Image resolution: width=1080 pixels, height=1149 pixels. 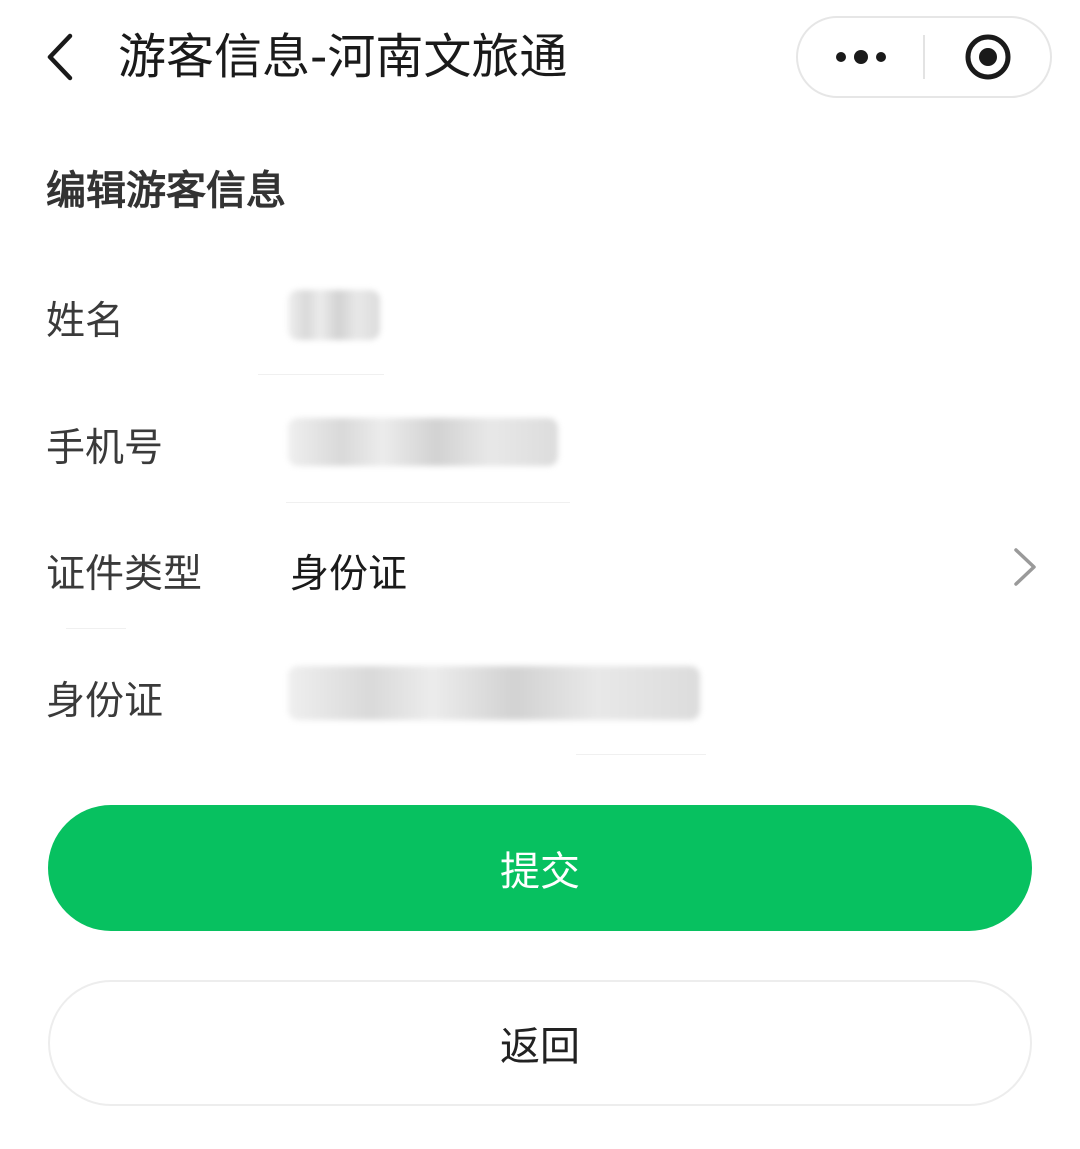 What do you see at coordinates (166, 191) in the screenshot?
I see `section-title: 编辑游客信息` at bounding box center [166, 191].